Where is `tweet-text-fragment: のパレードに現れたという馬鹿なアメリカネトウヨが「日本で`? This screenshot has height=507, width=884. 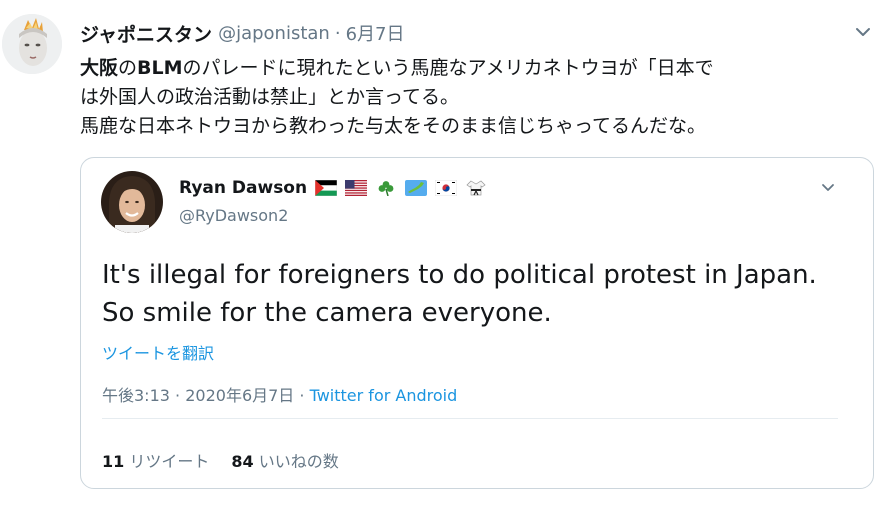 tweet-text-fragment: のパレードに現れたという馬鹿なアメリカネトウヨが「日本で is located at coordinates (448, 68).